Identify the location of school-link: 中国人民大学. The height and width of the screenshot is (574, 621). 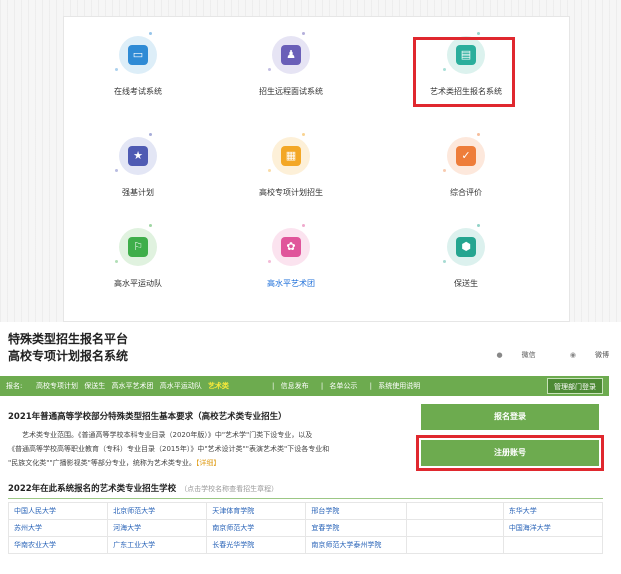
(58, 511).